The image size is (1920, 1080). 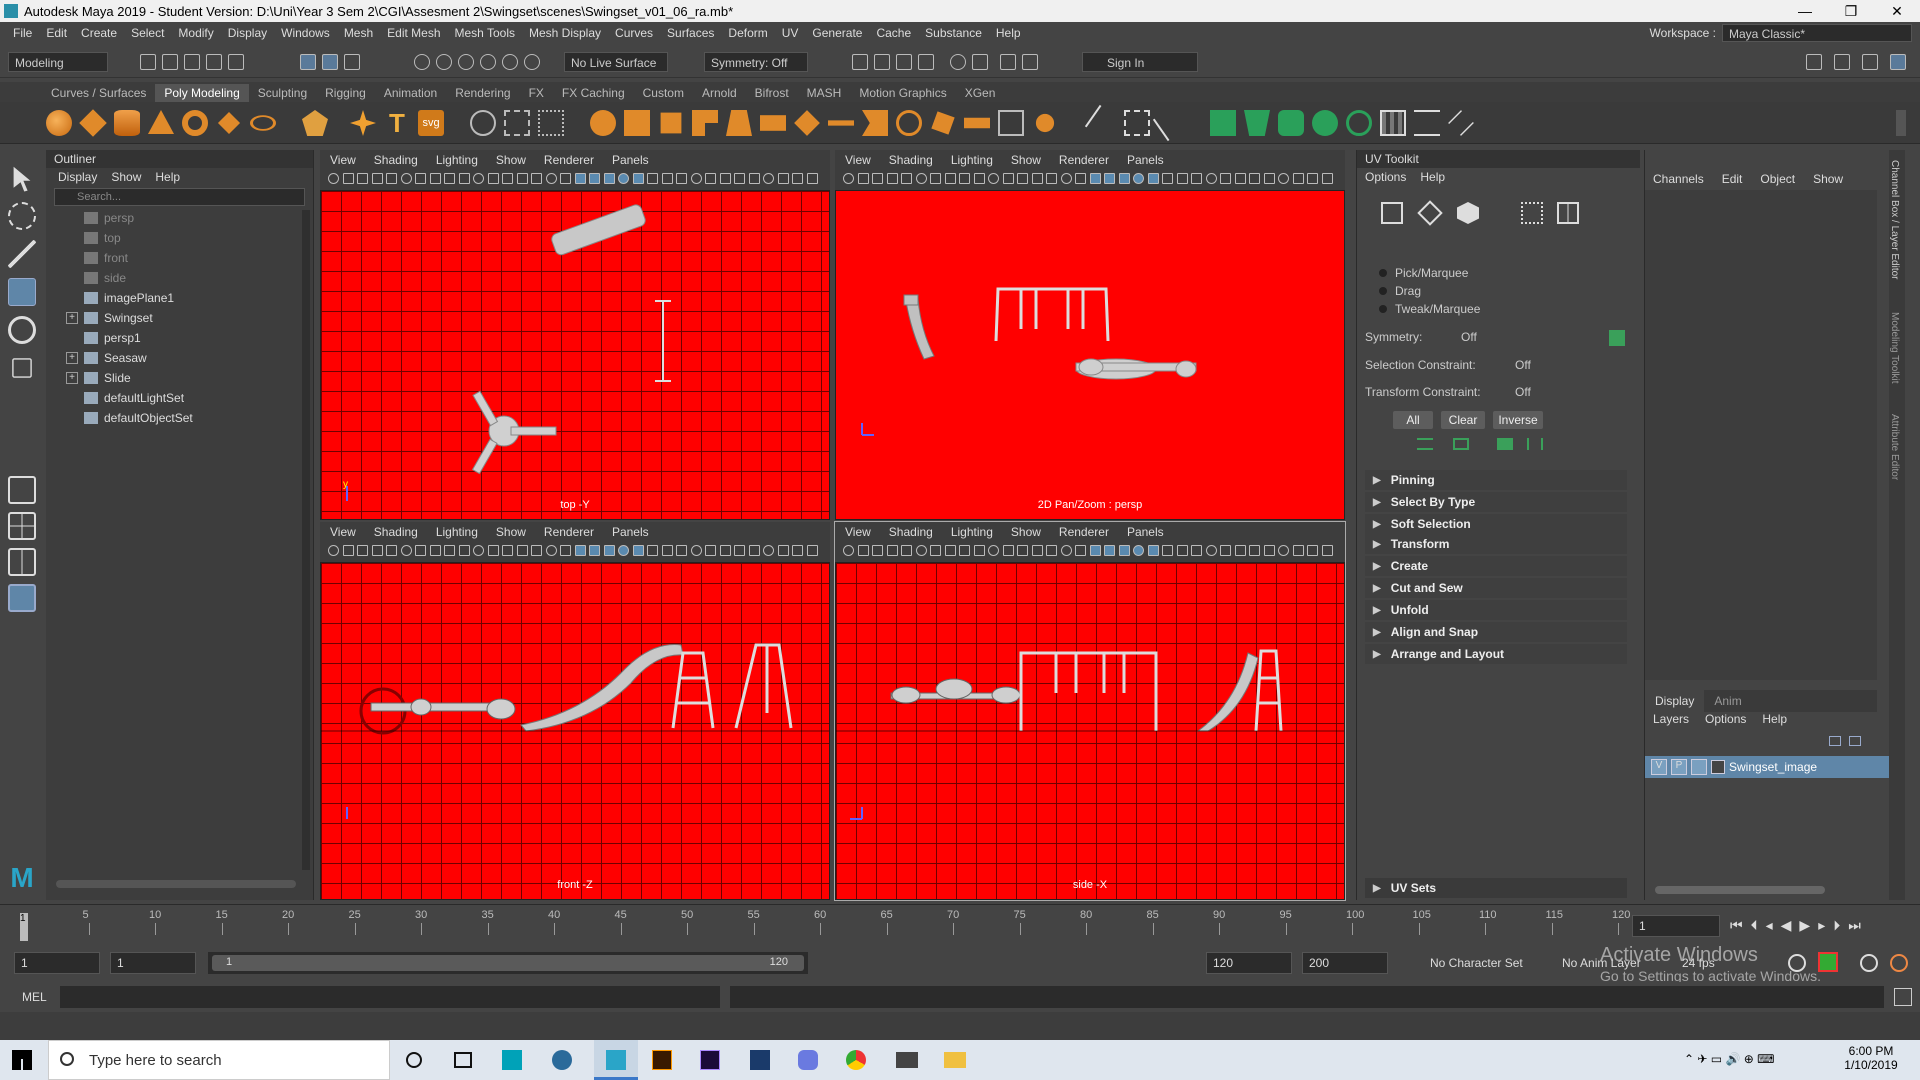 What do you see at coordinates (1894, 459) in the screenshot?
I see `side-tab-attribute-editor: Attribute Editor` at bounding box center [1894, 459].